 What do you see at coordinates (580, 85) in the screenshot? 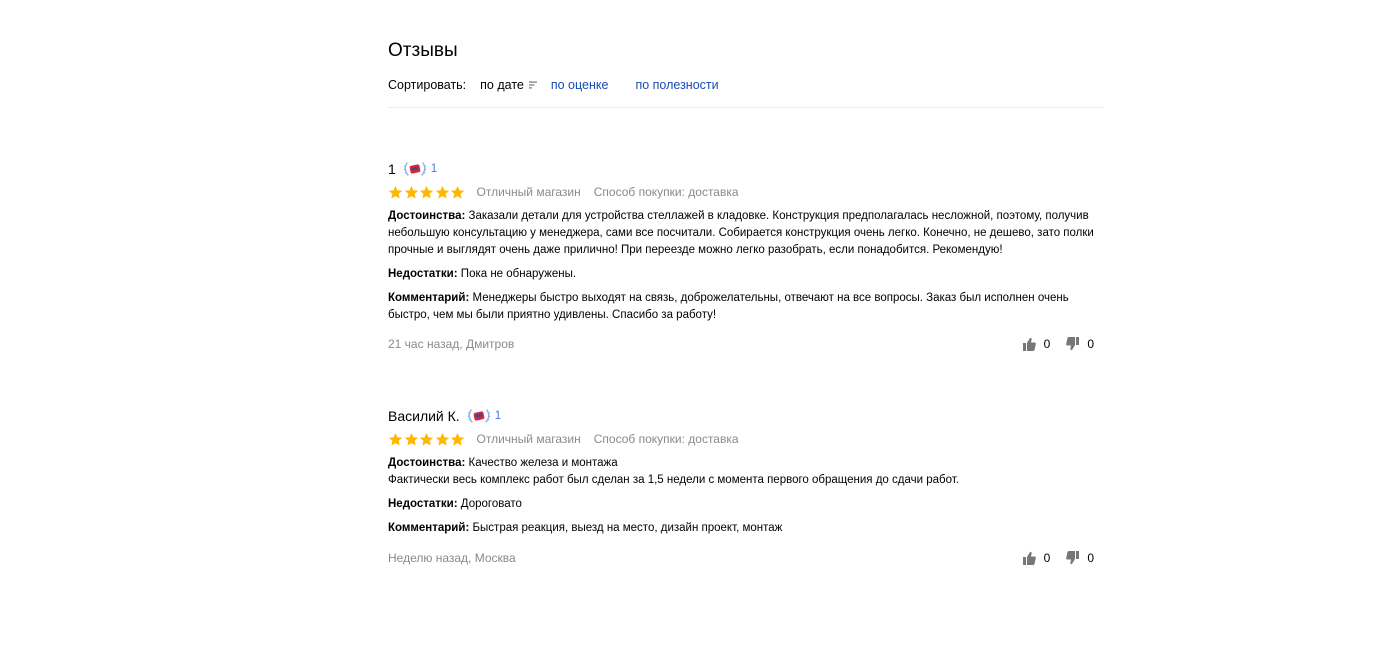
I see `sort-by-rating-link: по оценке` at bounding box center [580, 85].